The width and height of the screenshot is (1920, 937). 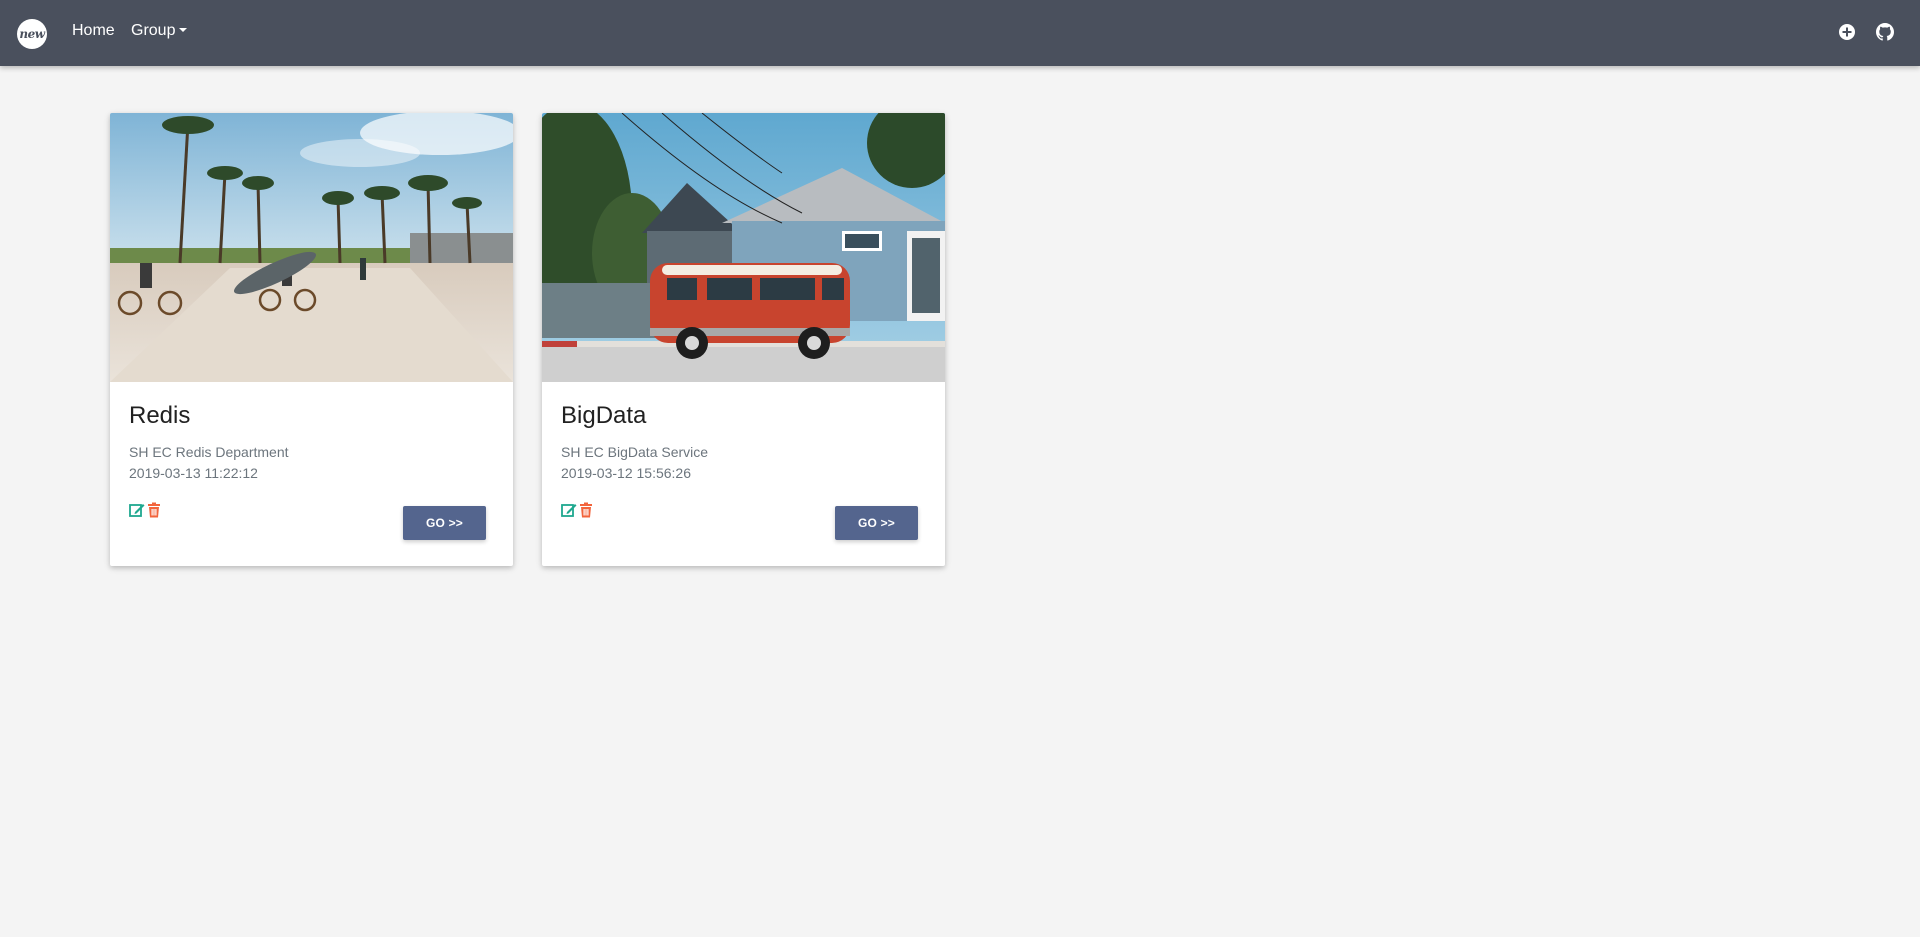 What do you see at coordinates (32, 34) in the screenshot?
I see `brand-logo: new` at bounding box center [32, 34].